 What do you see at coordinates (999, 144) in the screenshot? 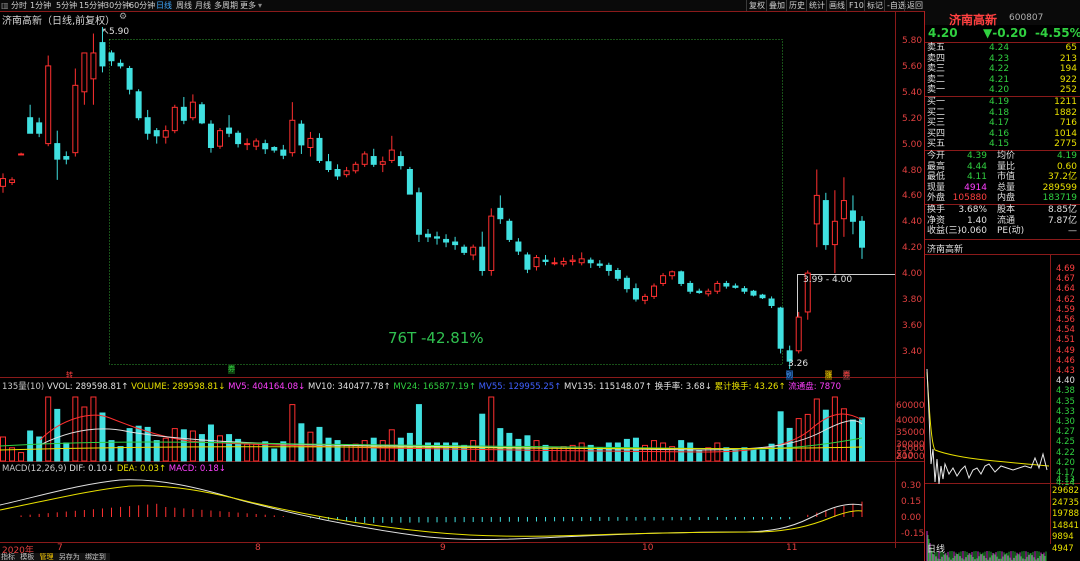
I see `bid-price: 4.15` at bounding box center [999, 144].